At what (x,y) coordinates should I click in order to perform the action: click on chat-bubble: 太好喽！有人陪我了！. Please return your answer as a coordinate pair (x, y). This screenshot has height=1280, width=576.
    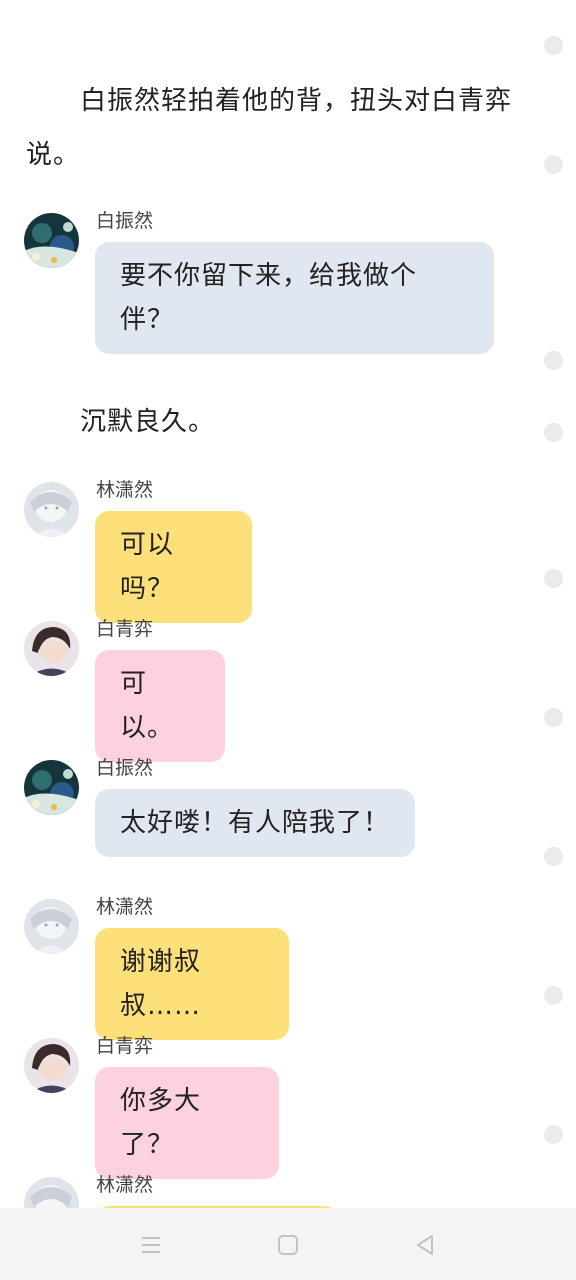
    Looking at the image, I should click on (255, 823).